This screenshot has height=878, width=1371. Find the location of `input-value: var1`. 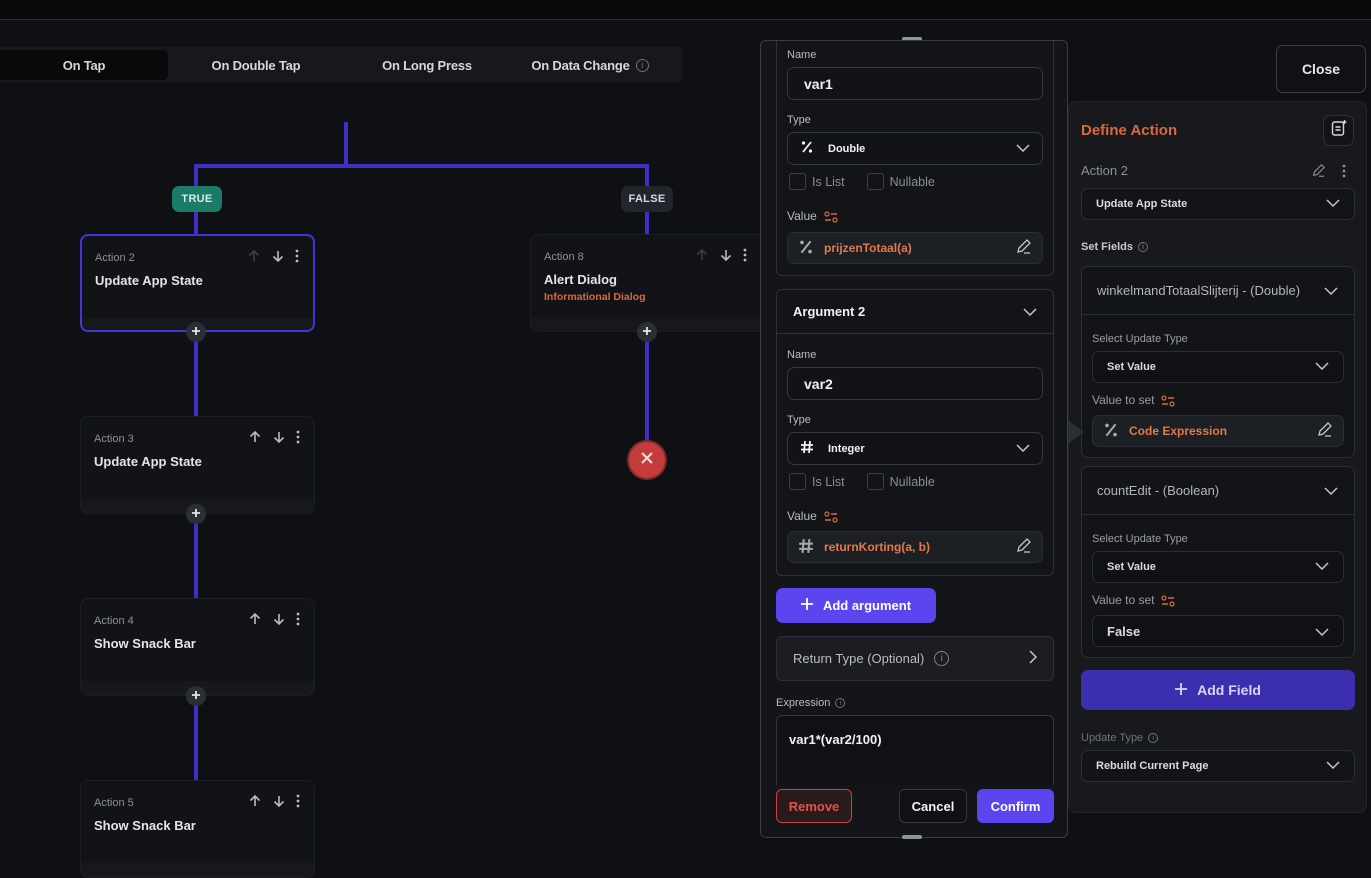

input-value: var1 is located at coordinates (818, 83).